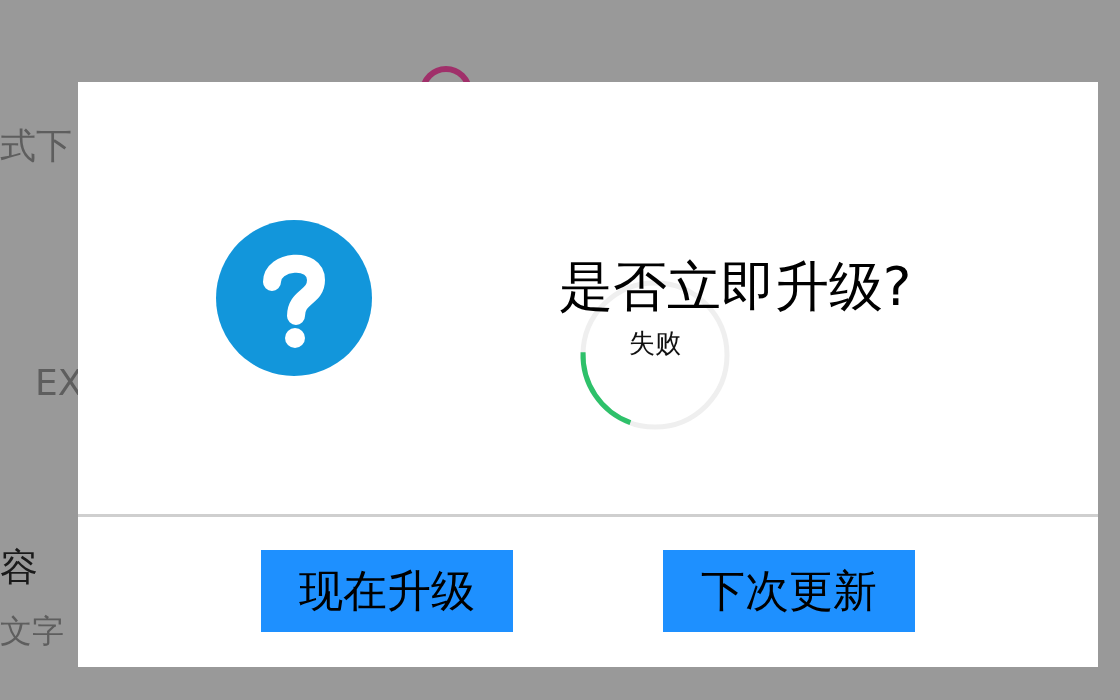 Image resolution: width=1120 pixels, height=700 pixels. What do you see at coordinates (294, 298) in the screenshot?
I see `question-icon` at bounding box center [294, 298].